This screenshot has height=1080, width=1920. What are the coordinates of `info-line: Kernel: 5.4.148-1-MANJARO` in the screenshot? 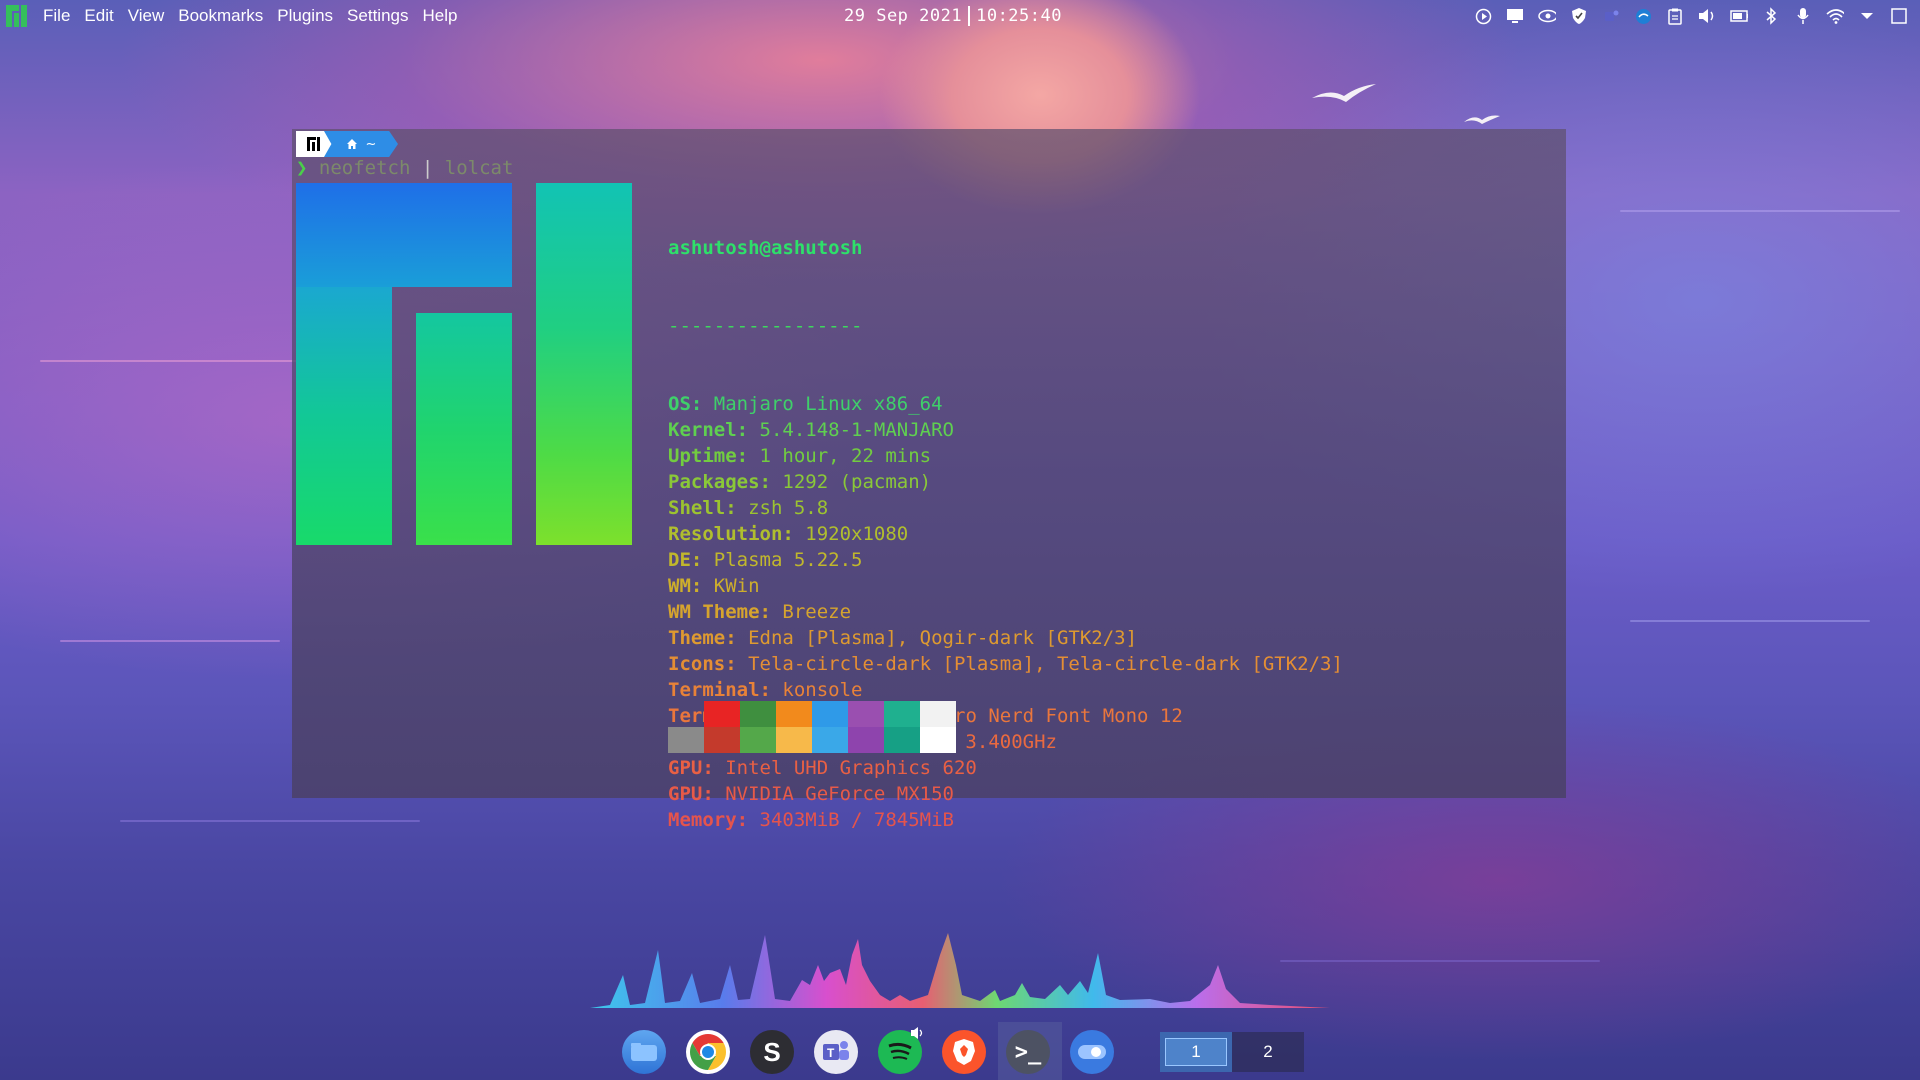 It's located at (811, 430).